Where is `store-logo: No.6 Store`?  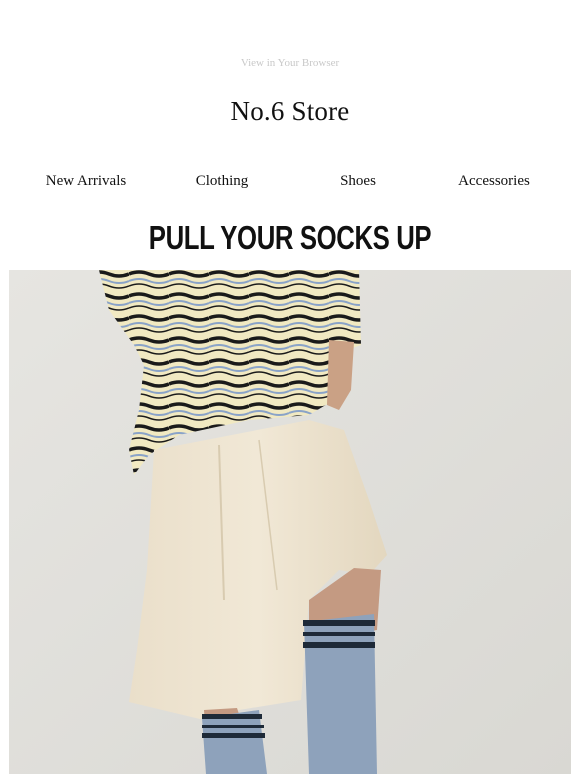
store-logo: No.6 Store is located at coordinates (290, 111).